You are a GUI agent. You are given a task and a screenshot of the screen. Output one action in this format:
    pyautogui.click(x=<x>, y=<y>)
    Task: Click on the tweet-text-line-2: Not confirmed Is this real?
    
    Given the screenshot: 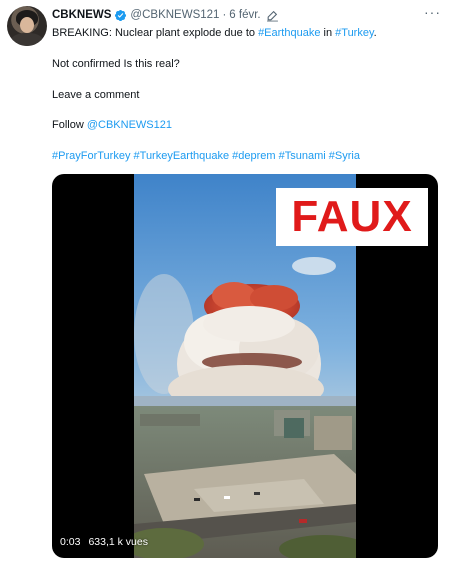 What is the action you would take?
    pyautogui.click(x=116, y=64)
    